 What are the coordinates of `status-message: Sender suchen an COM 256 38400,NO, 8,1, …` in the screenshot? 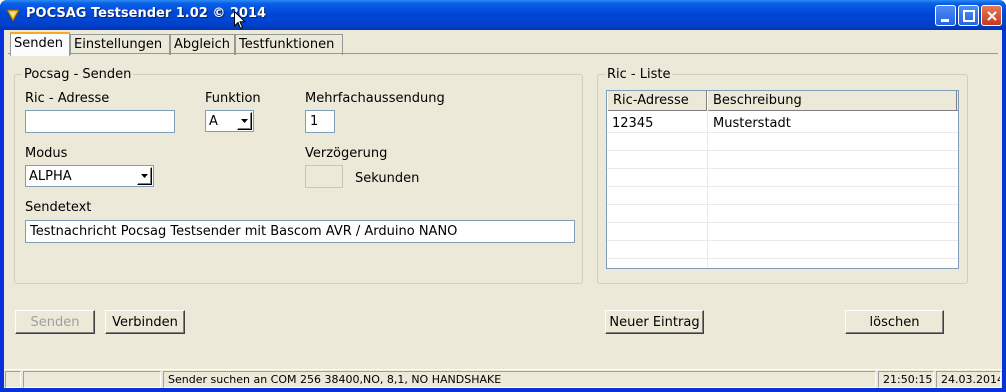 It's located at (519, 379).